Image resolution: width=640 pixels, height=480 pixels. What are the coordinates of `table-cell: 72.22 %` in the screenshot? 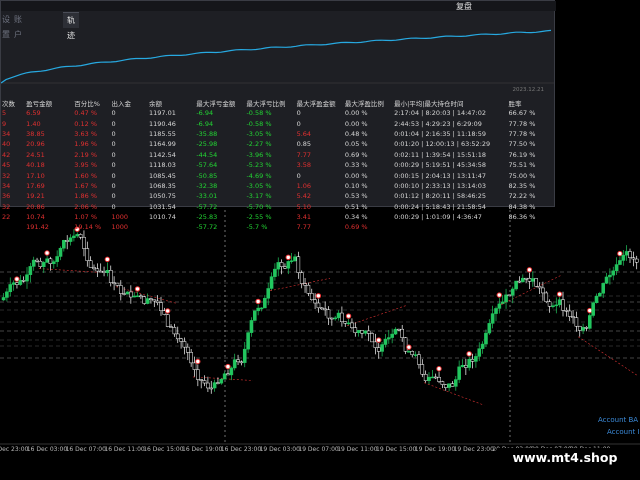 It's located at (522, 196).